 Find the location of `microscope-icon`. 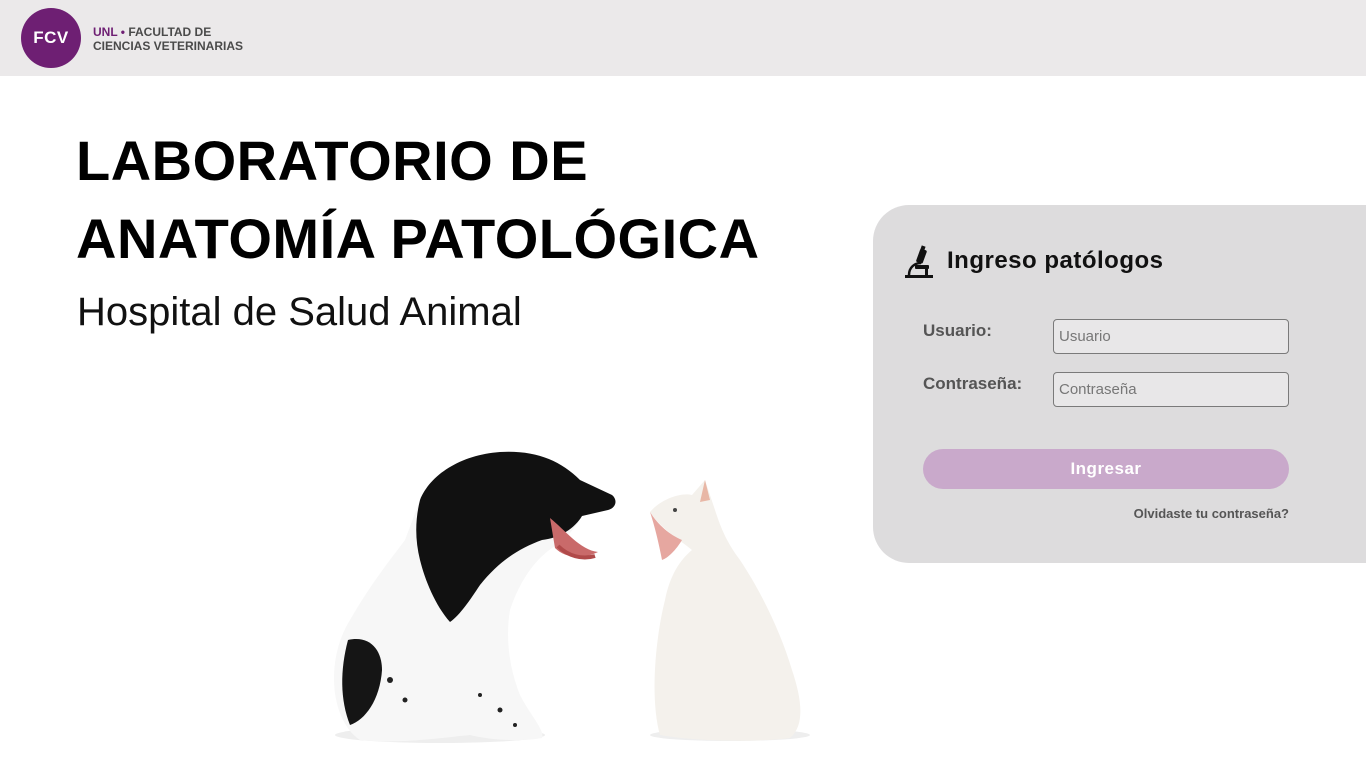

microscope-icon is located at coordinates (919, 261).